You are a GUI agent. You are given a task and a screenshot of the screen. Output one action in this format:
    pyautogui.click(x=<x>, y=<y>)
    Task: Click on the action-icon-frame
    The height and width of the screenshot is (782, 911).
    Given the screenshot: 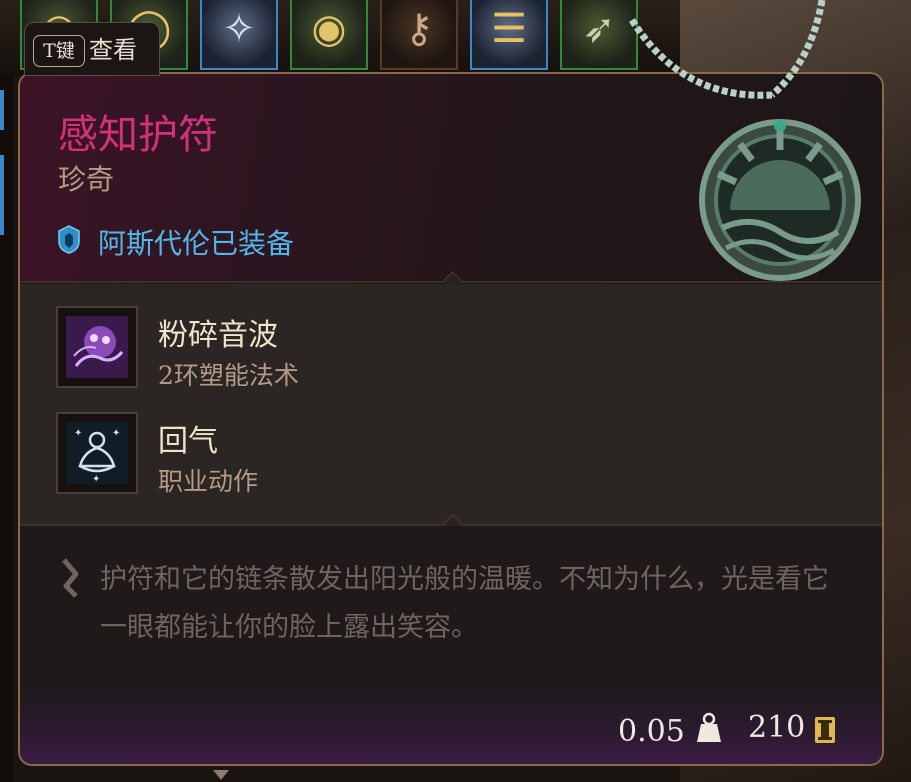 What is the action you would take?
    pyautogui.click(x=97, y=347)
    